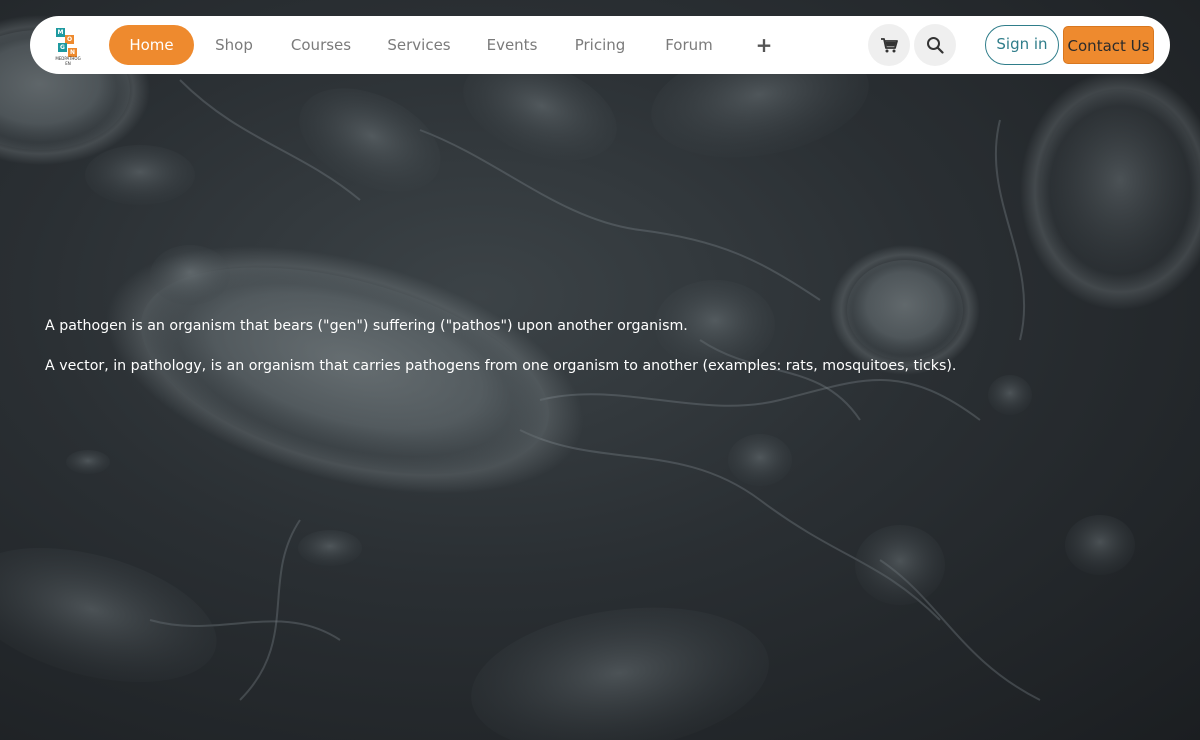  Describe the element at coordinates (689, 45) in the screenshot. I see `nav-forum: Forum` at that location.